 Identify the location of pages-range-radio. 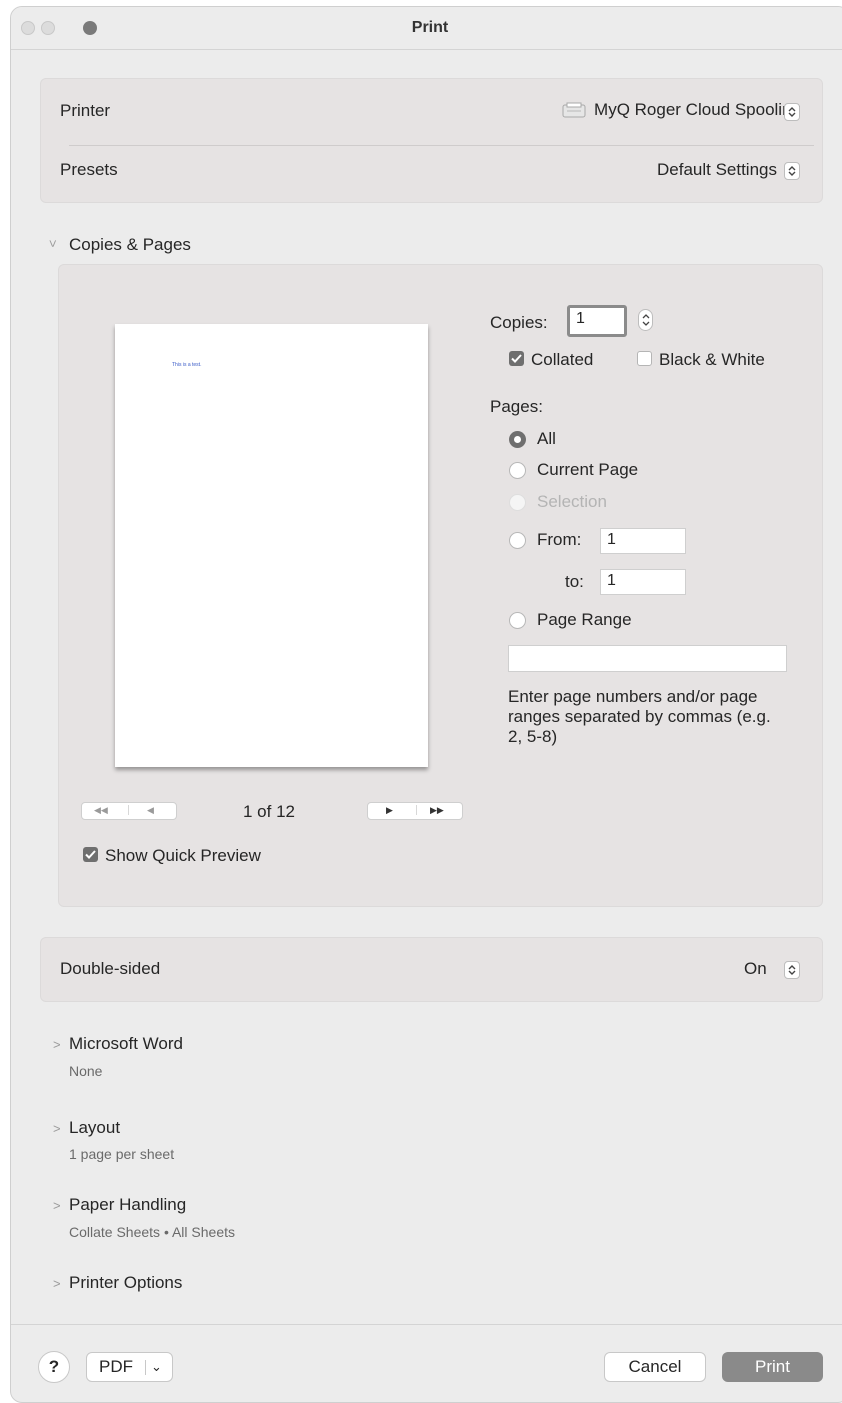
(517, 620).